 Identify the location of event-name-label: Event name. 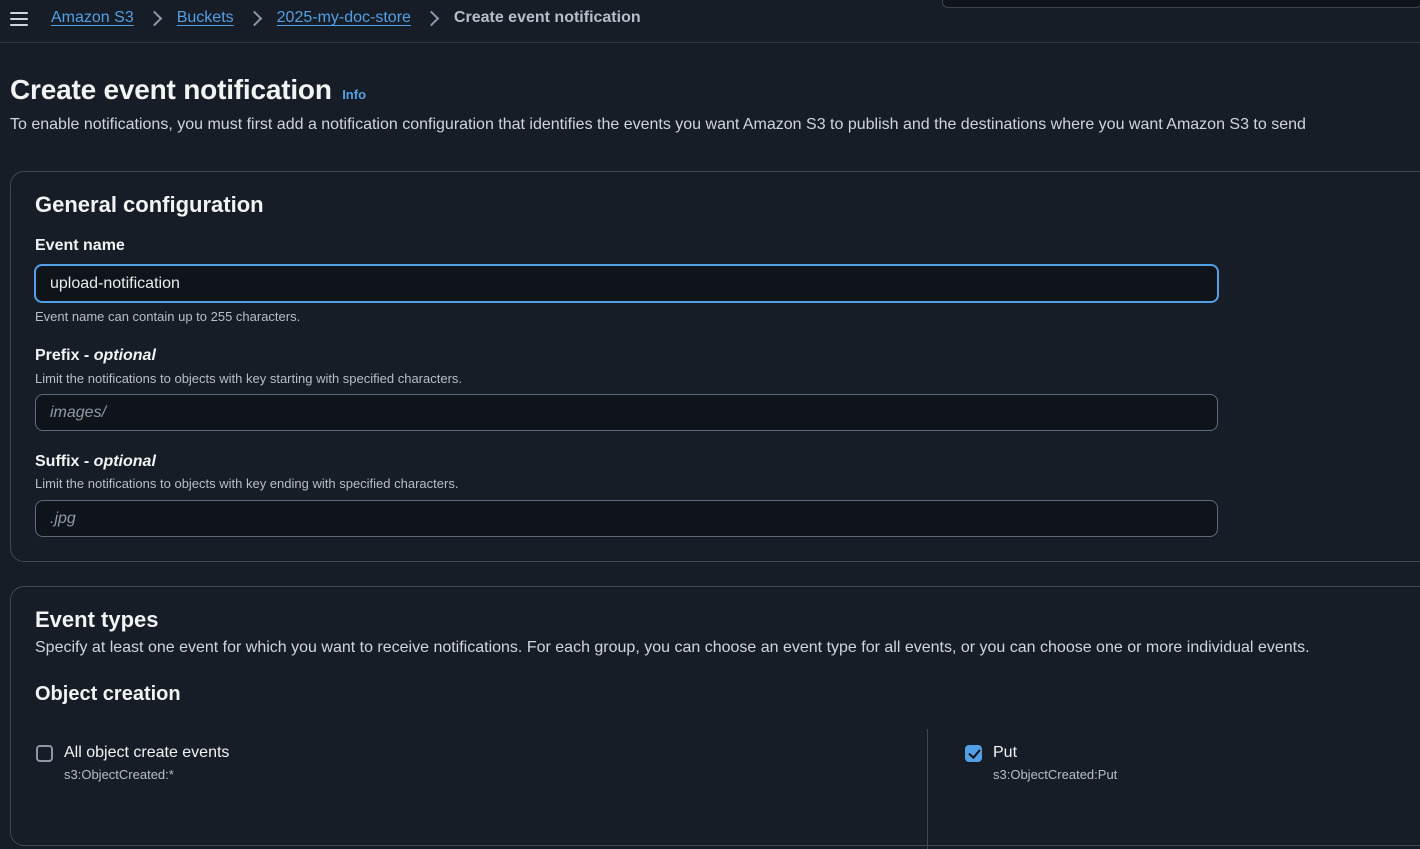
(80, 245).